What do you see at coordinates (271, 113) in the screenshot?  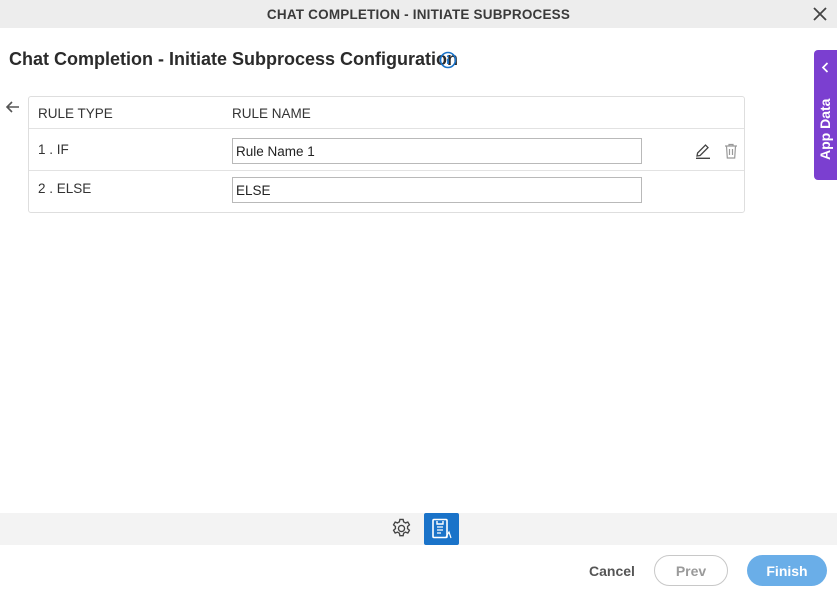 I see `header-rule-name: RULE NAME` at bounding box center [271, 113].